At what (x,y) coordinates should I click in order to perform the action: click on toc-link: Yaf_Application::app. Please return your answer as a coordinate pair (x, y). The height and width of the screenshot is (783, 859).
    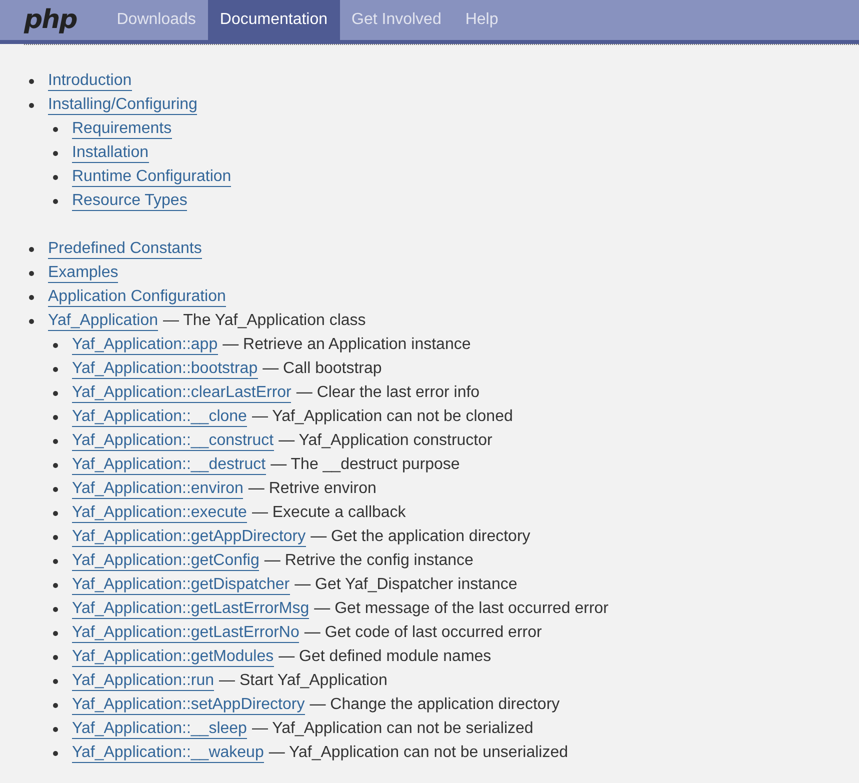
    Looking at the image, I should click on (145, 345).